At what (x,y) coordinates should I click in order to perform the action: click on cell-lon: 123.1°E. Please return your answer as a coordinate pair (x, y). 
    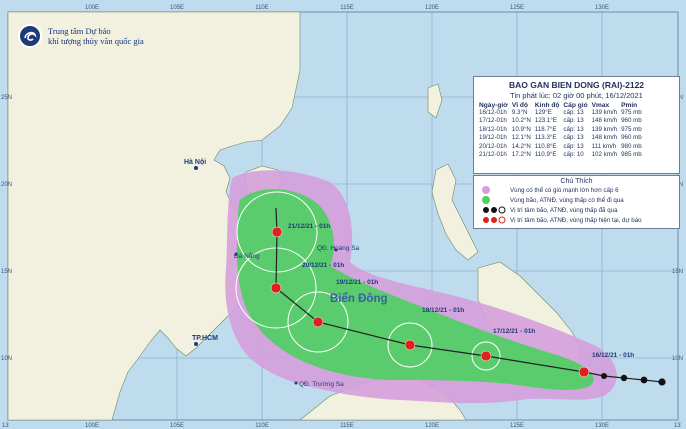
    Looking at the image, I should click on (545, 121).